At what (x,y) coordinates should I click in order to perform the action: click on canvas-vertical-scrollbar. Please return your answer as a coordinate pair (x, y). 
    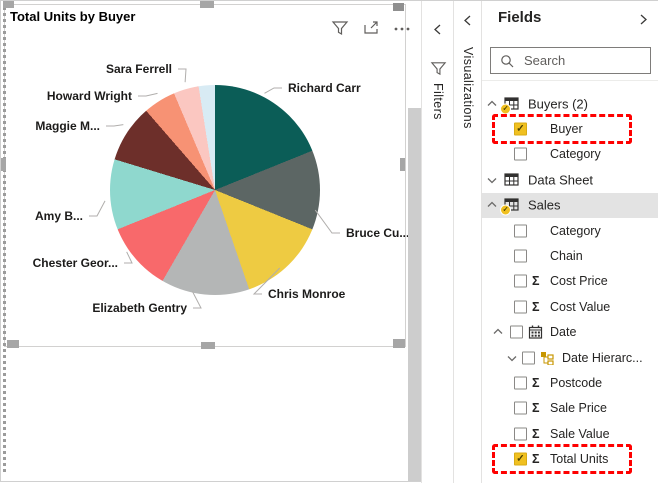
    Looking at the image, I should click on (414, 294).